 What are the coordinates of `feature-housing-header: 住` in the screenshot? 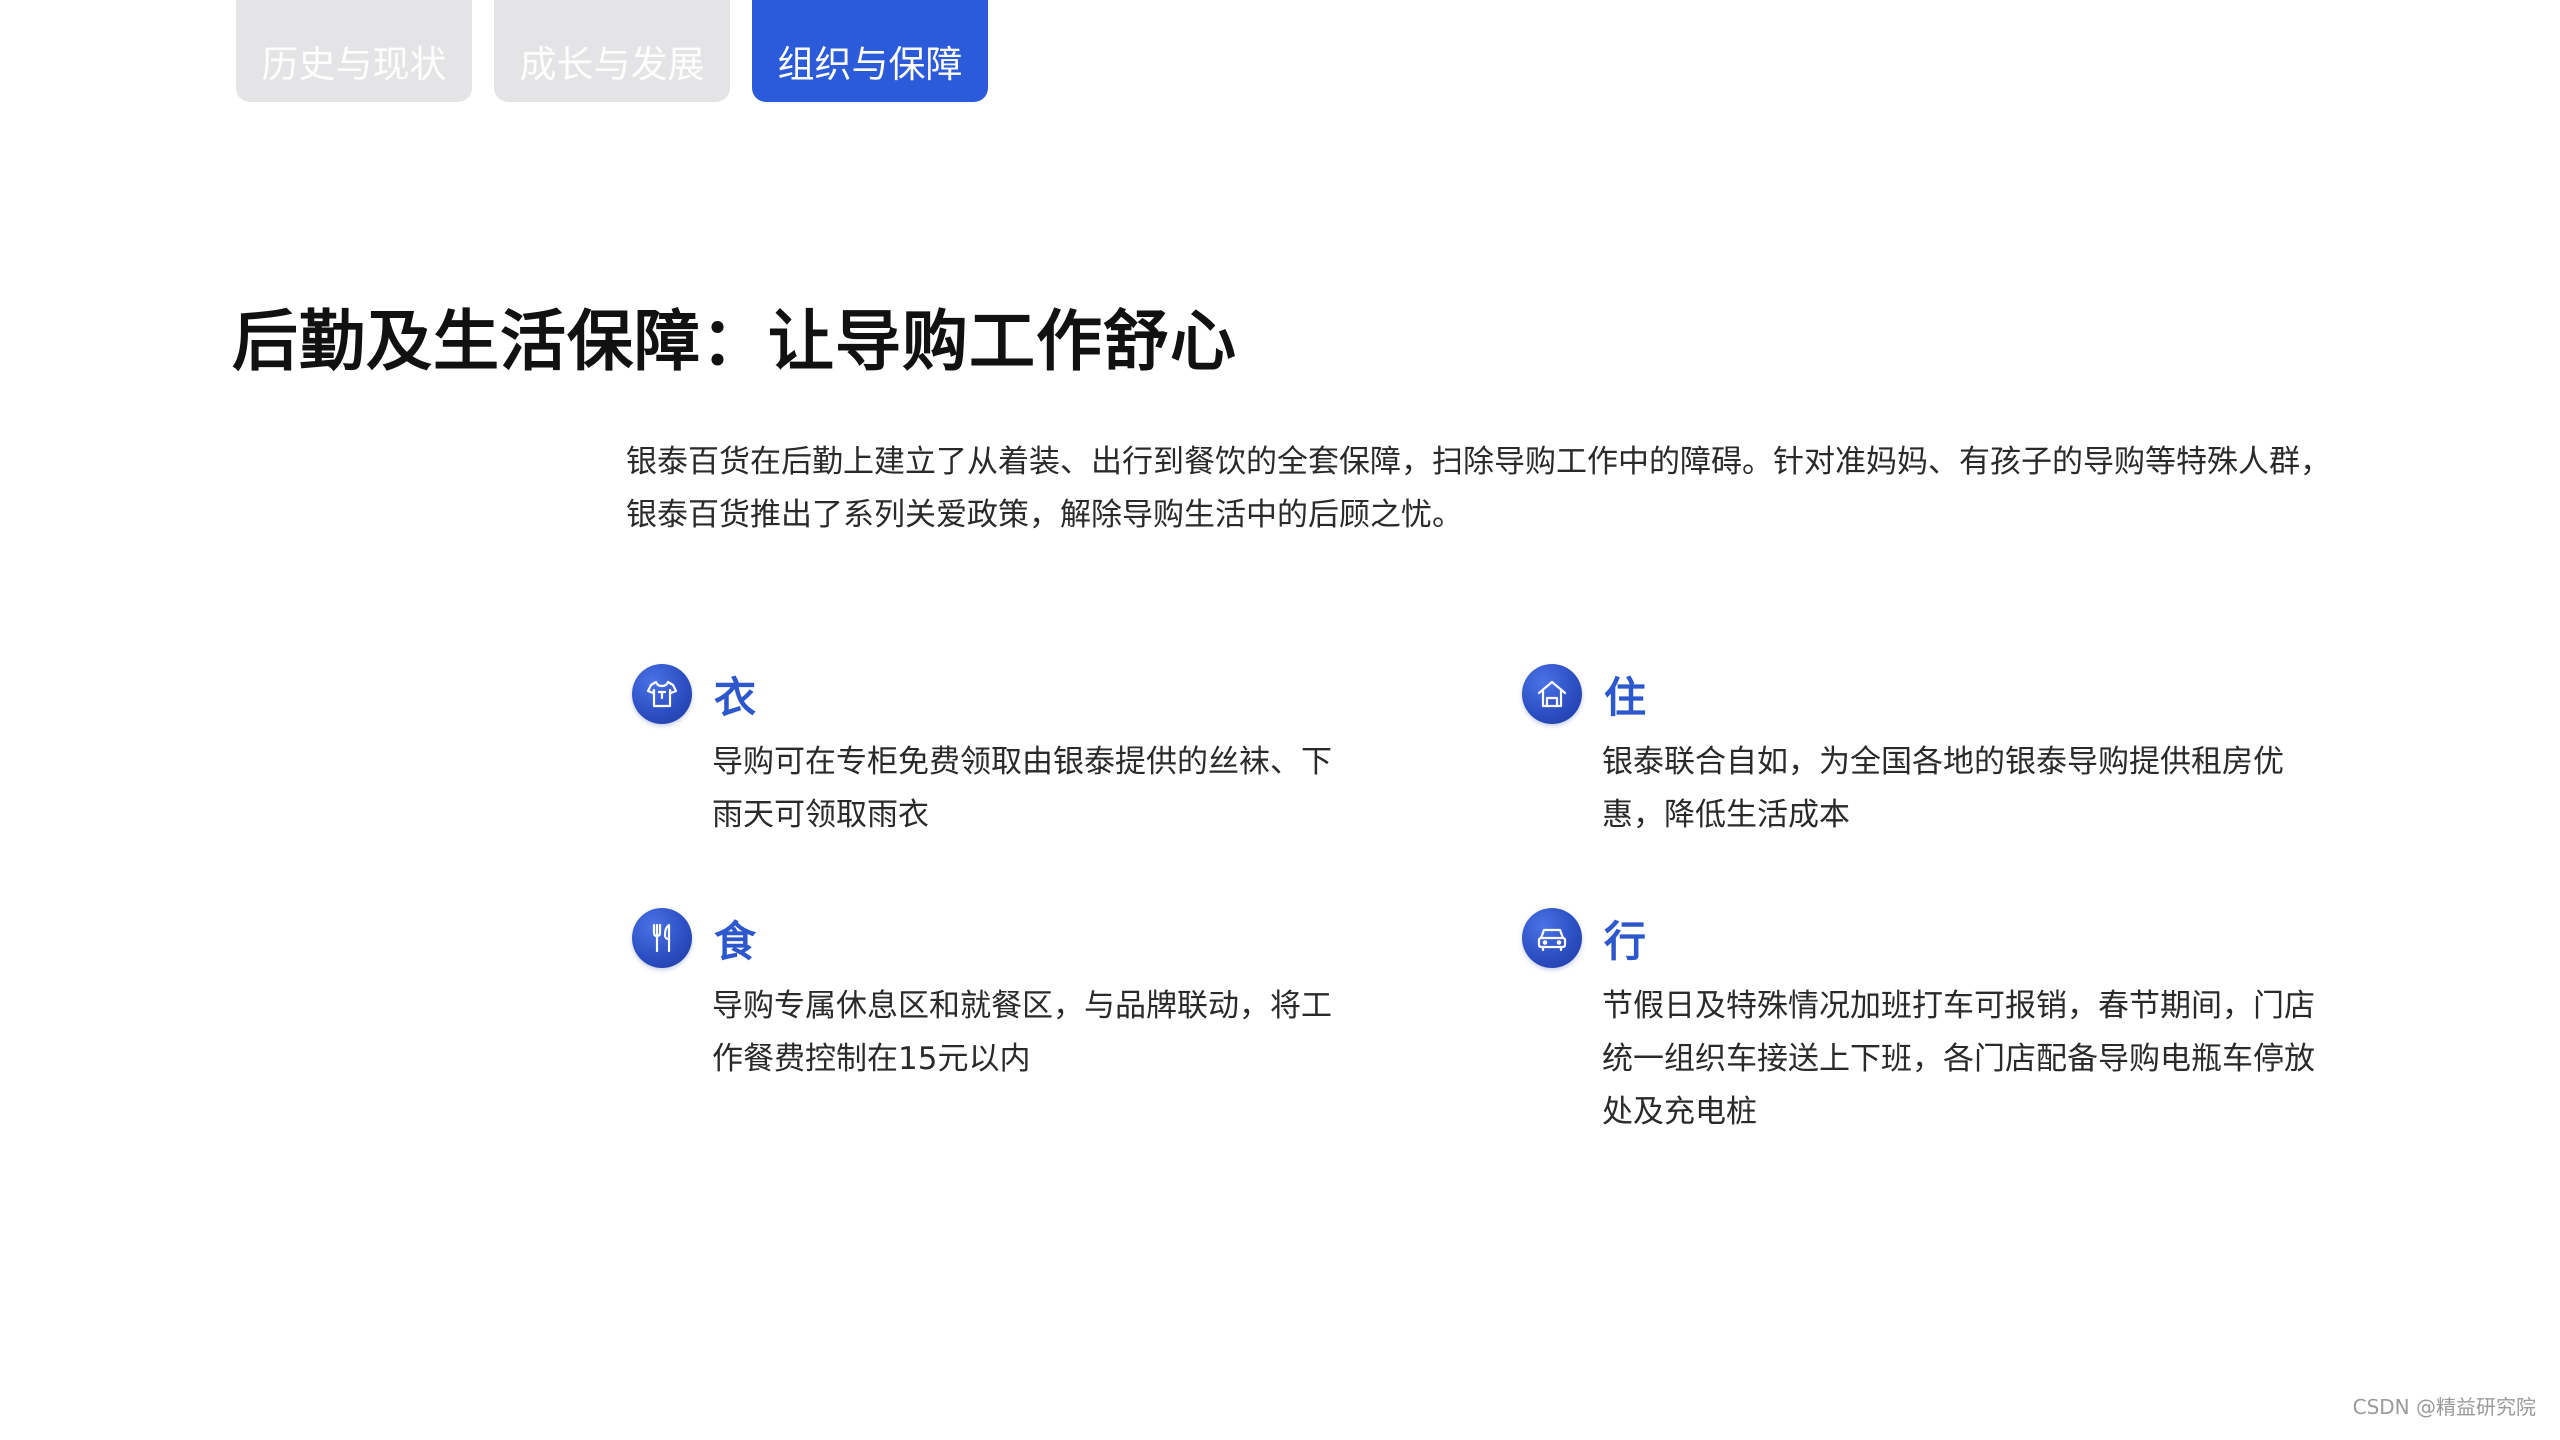 It's located at (1922, 694).